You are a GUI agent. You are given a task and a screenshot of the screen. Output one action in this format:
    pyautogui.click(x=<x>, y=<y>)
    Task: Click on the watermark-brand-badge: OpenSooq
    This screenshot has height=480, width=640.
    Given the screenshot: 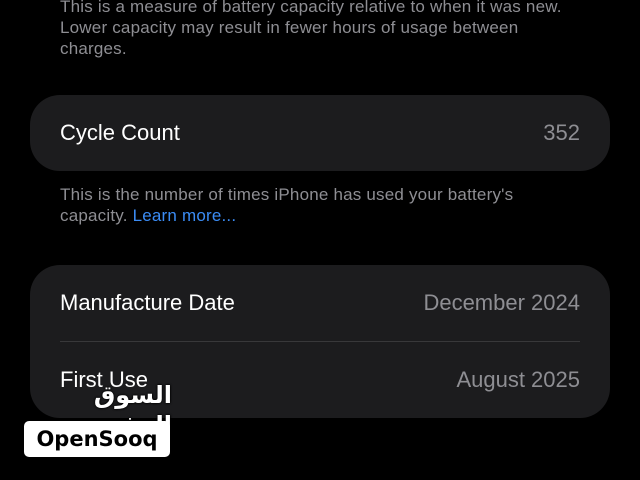 What is the action you would take?
    pyautogui.click(x=97, y=439)
    